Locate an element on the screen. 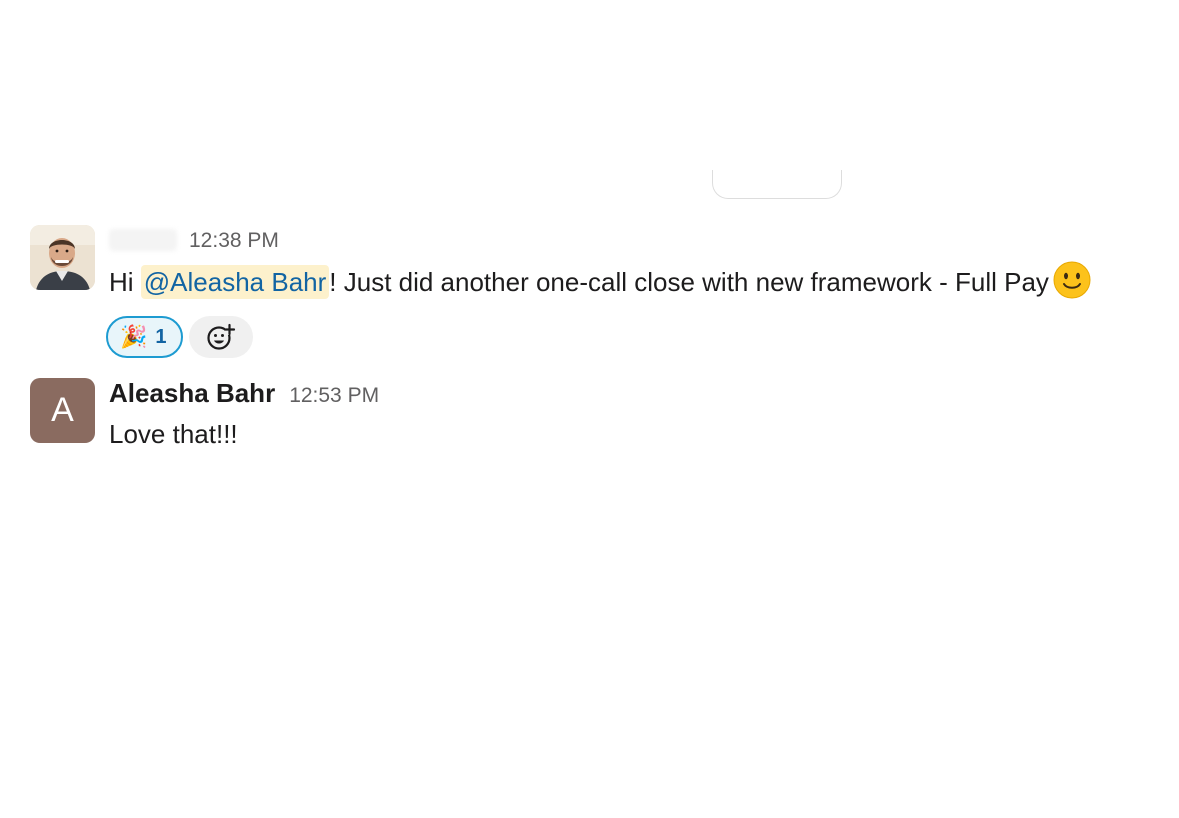 The image size is (1179, 818). message-header: Aleasha Bahr 12:53 PM is located at coordinates (629, 394).